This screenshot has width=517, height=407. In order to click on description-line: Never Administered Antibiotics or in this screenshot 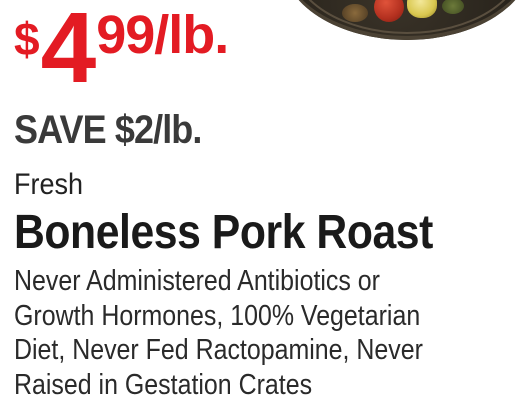, I will do `click(197, 281)`.